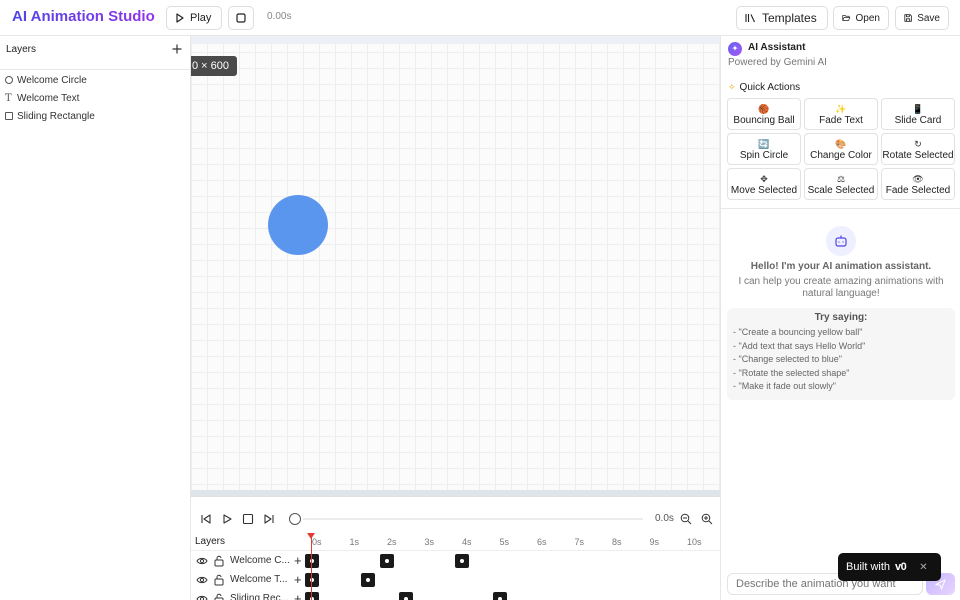  I want to click on templates-button: Templates, so click(782, 18).